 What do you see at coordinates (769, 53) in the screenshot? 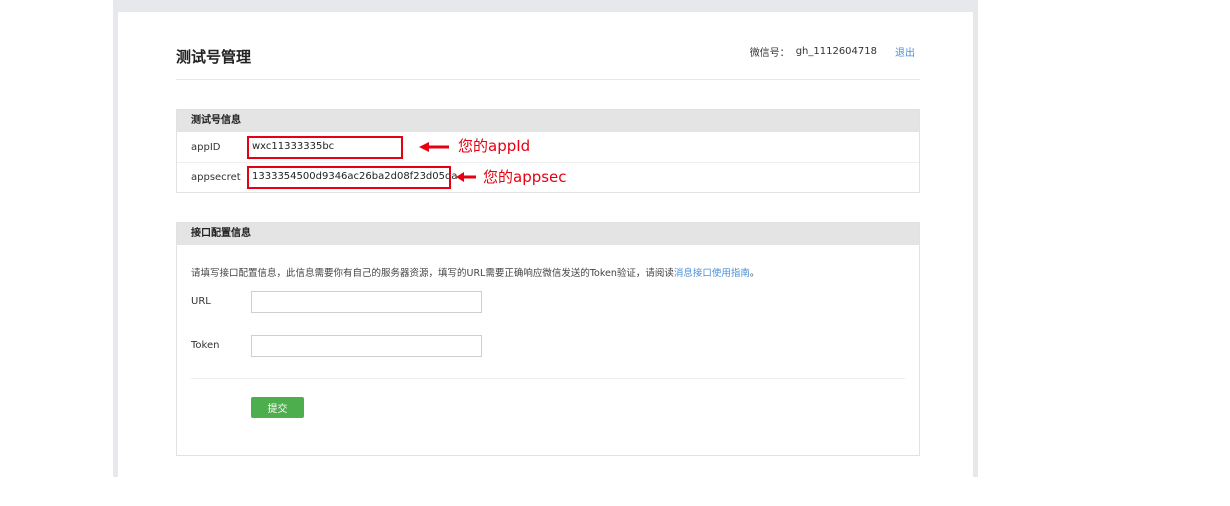
I see `account-label: 微信号：` at bounding box center [769, 53].